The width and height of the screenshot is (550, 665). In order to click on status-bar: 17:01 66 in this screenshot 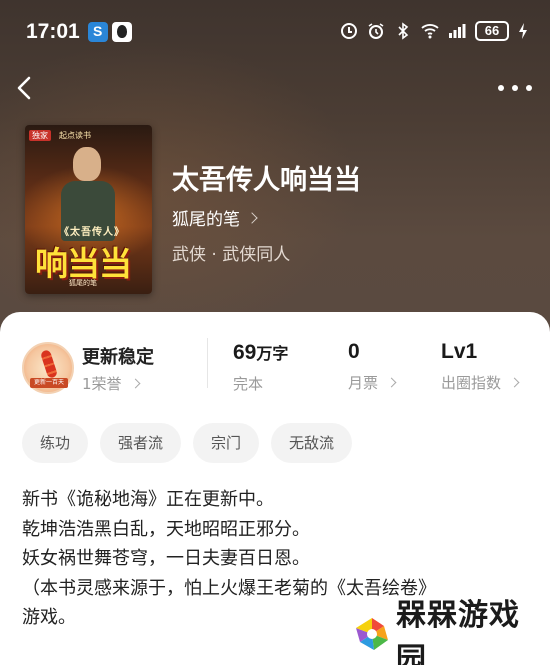, I will do `click(275, 31)`.